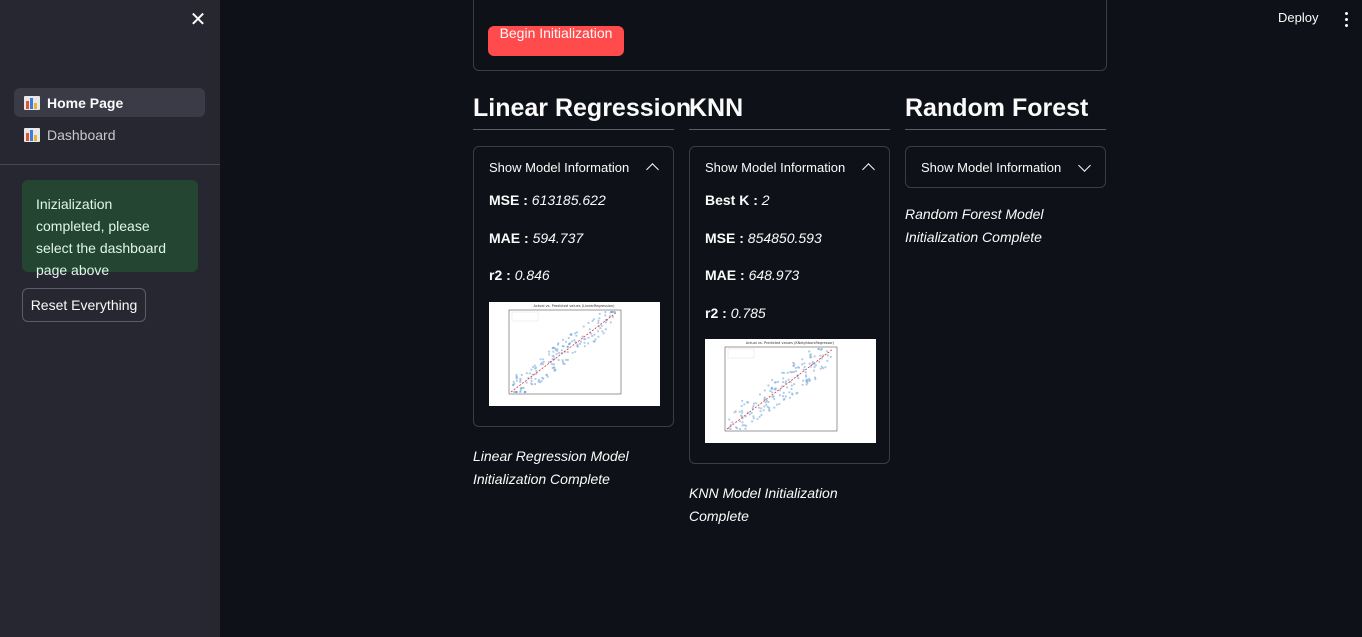 The height and width of the screenshot is (637, 1362). What do you see at coordinates (110, 164) in the screenshot?
I see `sidebar-divider` at bounding box center [110, 164].